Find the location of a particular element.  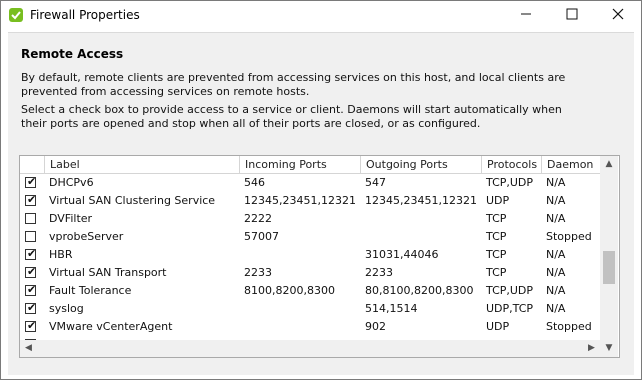

cell-label: DVFilter is located at coordinates (71, 218).